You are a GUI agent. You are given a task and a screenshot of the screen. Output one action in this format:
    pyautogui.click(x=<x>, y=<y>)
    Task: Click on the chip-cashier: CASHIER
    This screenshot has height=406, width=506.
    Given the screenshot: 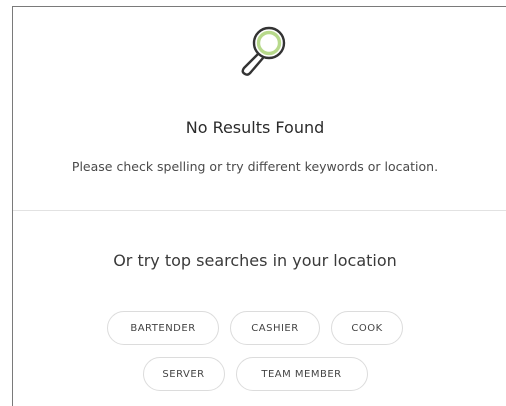 What is the action you would take?
    pyautogui.click(x=275, y=328)
    